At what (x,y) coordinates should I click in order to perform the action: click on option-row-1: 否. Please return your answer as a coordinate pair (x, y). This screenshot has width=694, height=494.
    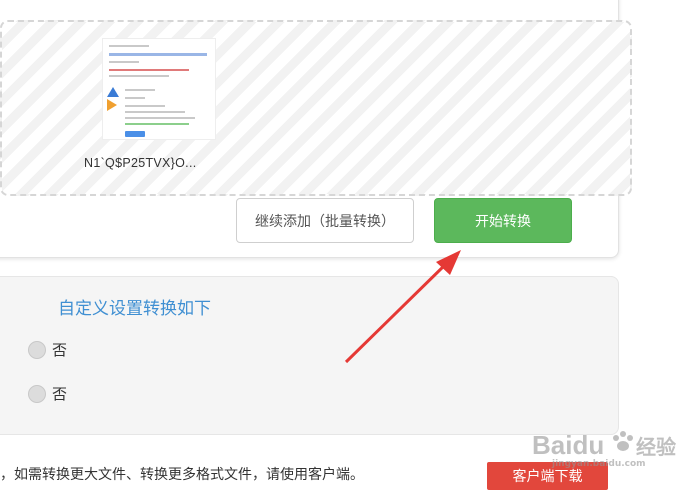
    Looking at the image, I should click on (47, 349).